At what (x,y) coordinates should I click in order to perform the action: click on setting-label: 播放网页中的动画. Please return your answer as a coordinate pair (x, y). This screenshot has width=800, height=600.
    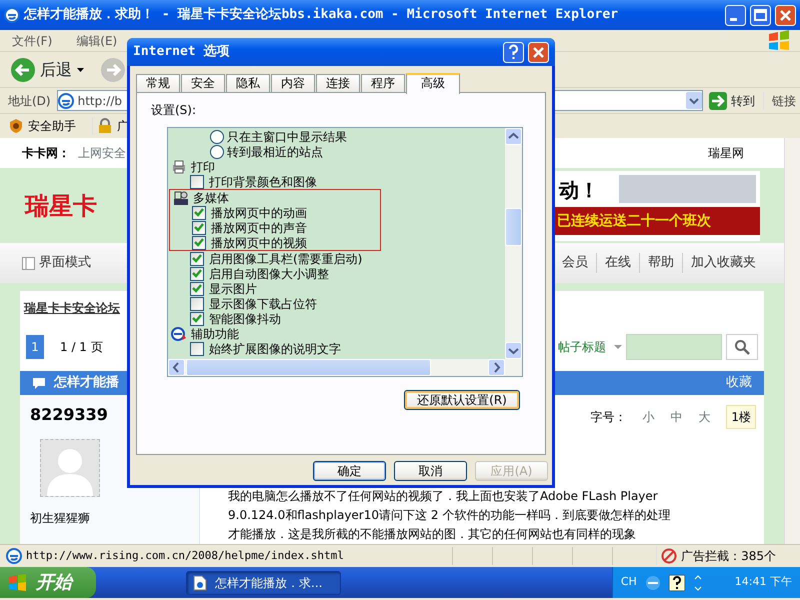
    Looking at the image, I should click on (259, 213).